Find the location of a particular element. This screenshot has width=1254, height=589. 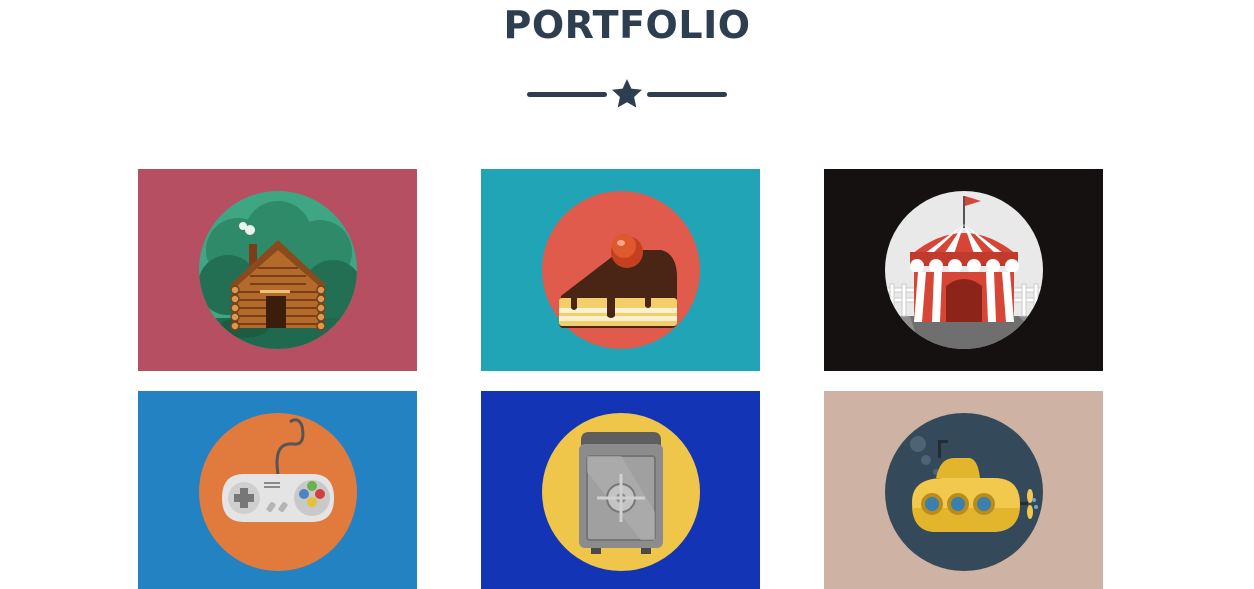

circus-tent-icon is located at coordinates (964, 270).